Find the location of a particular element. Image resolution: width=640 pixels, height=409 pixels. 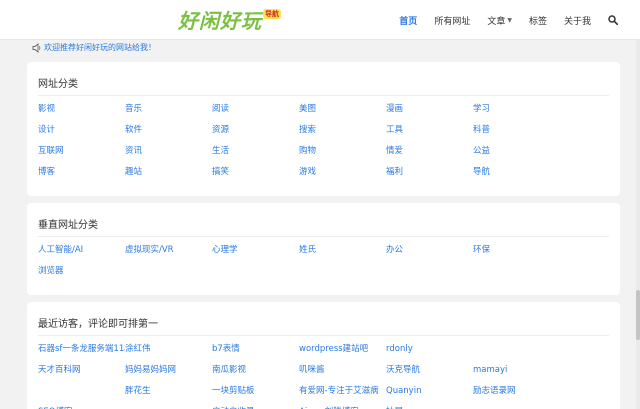

site-link: 妈妈易妈妈网 is located at coordinates (168, 374).